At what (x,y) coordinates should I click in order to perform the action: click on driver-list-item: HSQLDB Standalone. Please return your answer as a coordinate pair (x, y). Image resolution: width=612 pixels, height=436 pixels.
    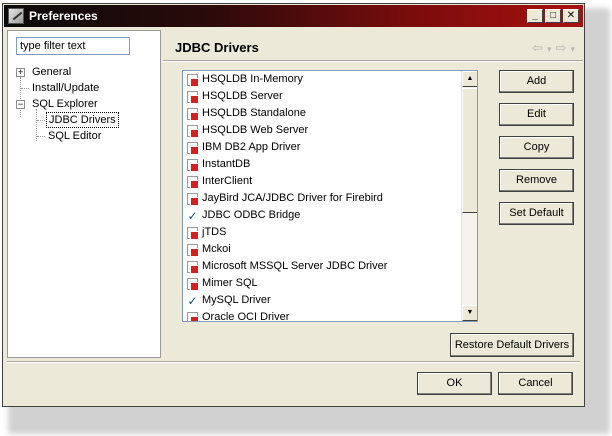
    Looking at the image, I should click on (322, 113).